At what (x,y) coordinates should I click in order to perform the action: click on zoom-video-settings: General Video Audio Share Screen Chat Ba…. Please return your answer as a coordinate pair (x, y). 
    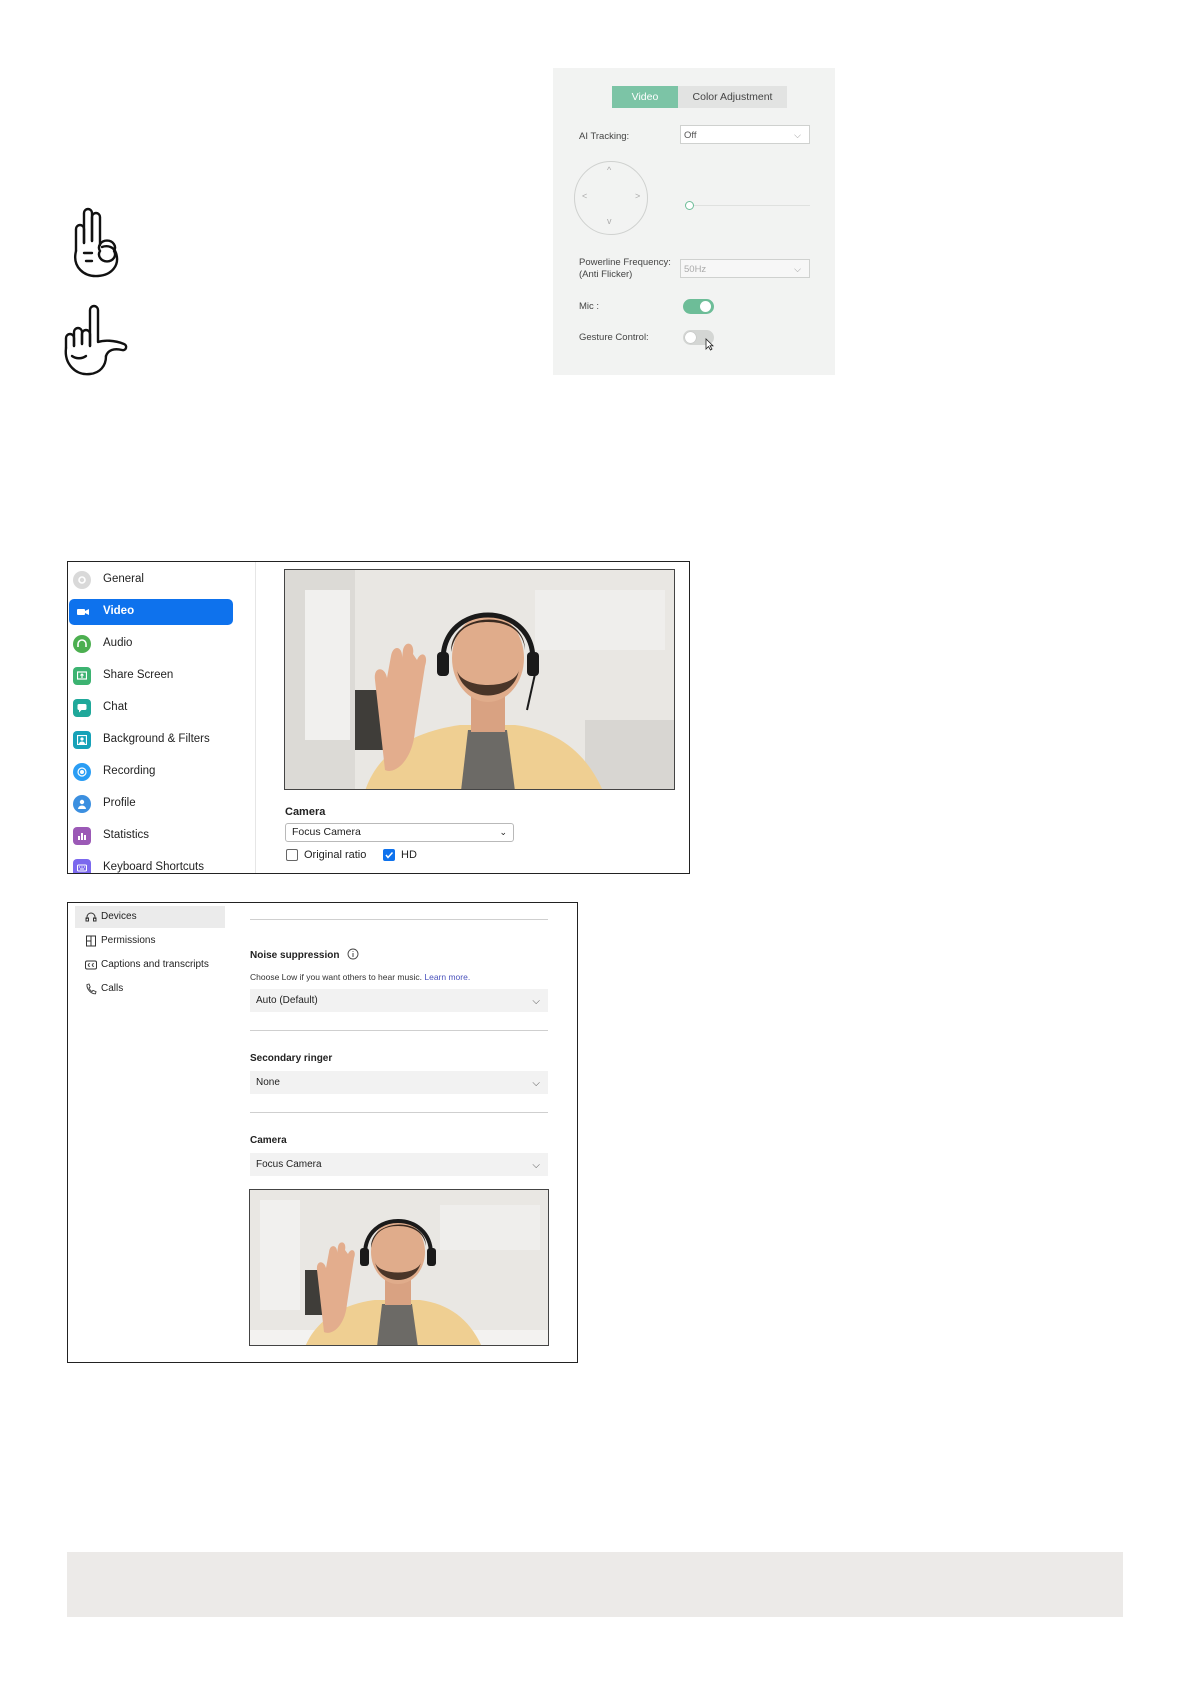
    Looking at the image, I should click on (378, 717).